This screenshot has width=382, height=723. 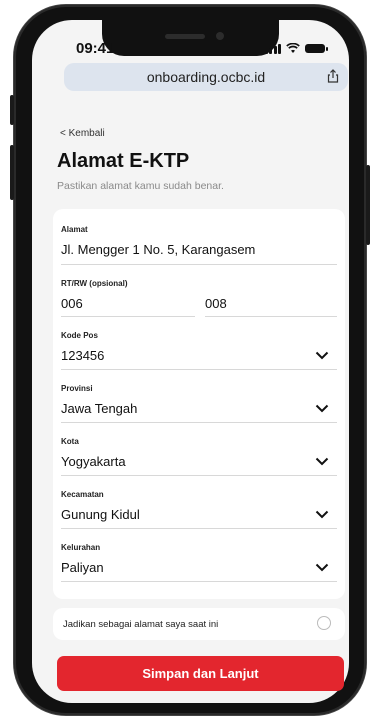 I want to click on provinsi-select: Jawa Tengah, so click(x=99, y=408).